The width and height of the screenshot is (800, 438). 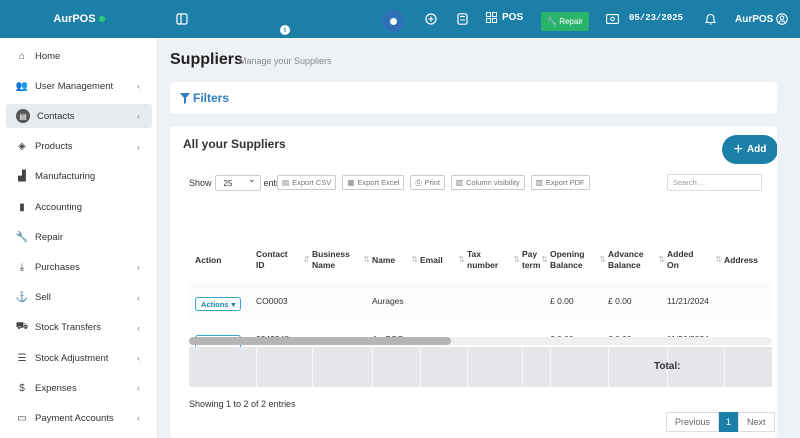 I want to click on cell-advance-balance: £ 0.00, so click(x=620, y=301).